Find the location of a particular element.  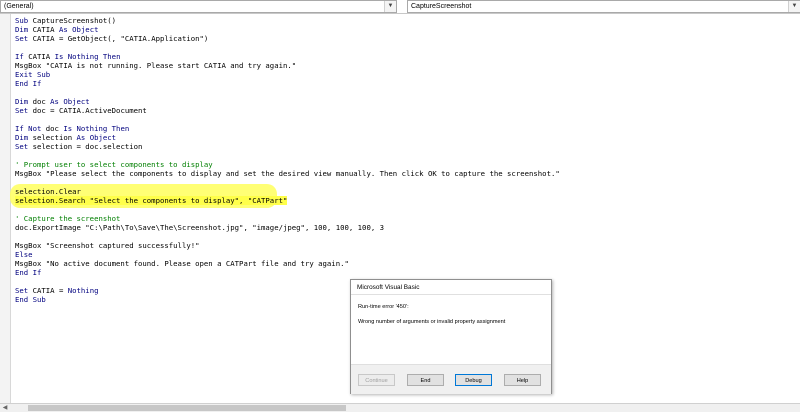

code-keyword: End Sub is located at coordinates (30, 299).